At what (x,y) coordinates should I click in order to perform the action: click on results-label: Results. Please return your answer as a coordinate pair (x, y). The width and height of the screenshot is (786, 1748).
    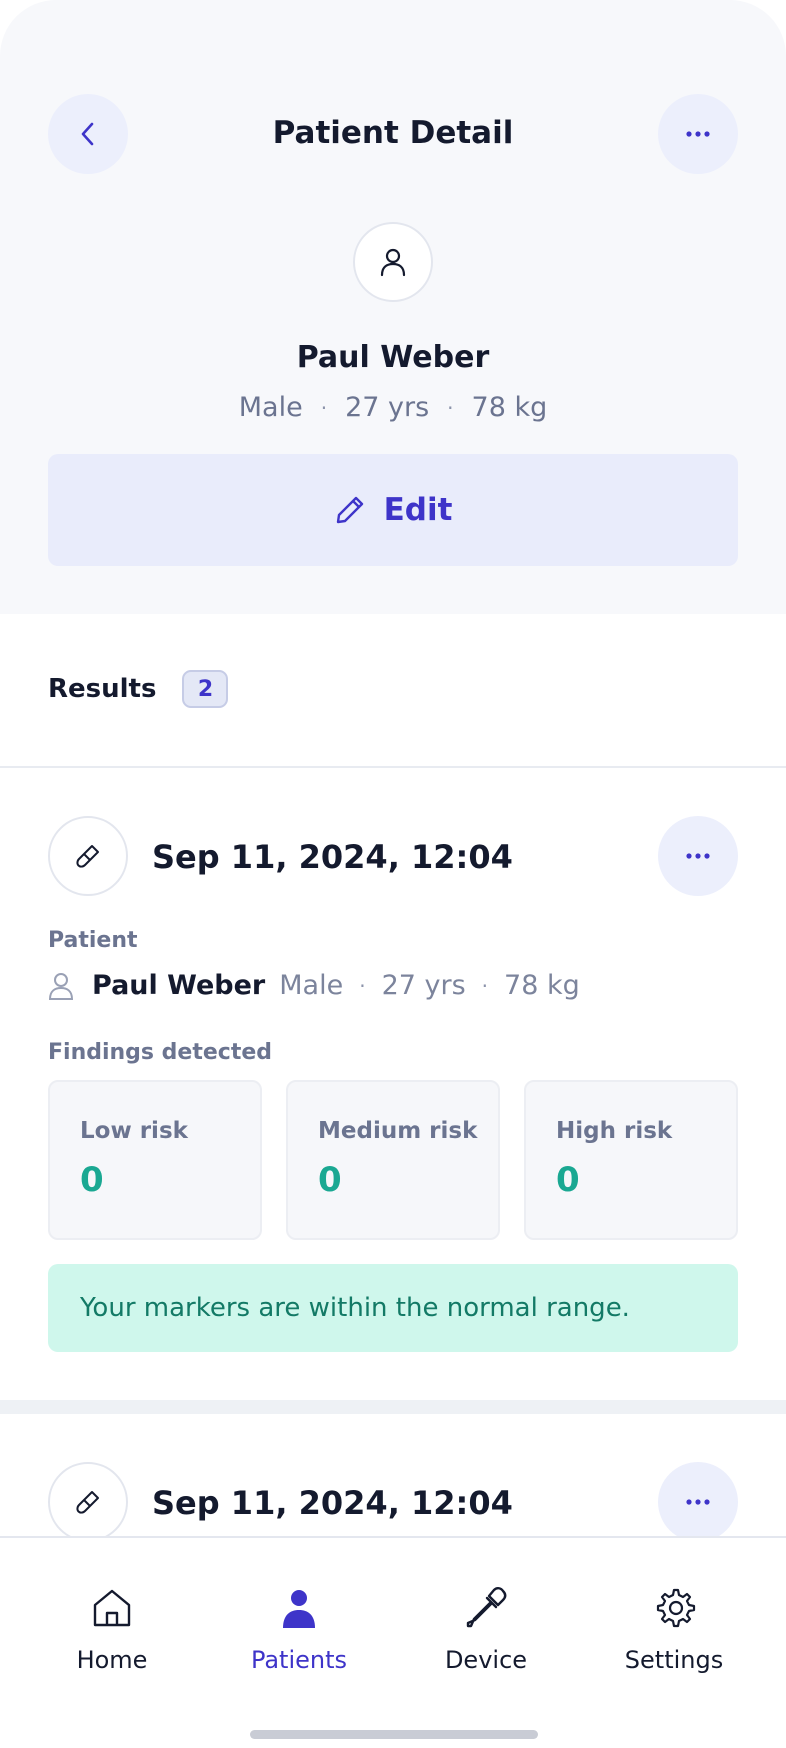
    Looking at the image, I should click on (102, 689).